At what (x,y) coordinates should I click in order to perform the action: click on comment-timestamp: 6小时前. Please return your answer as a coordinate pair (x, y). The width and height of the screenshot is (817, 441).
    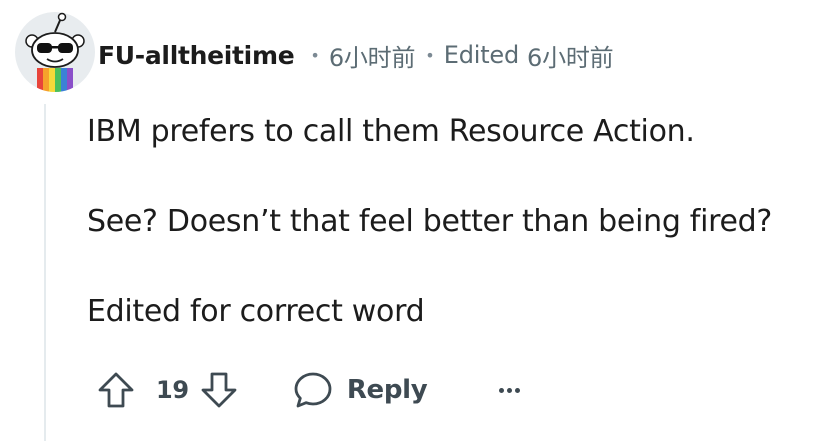
    Looking at the image, I should click on (372, 55).